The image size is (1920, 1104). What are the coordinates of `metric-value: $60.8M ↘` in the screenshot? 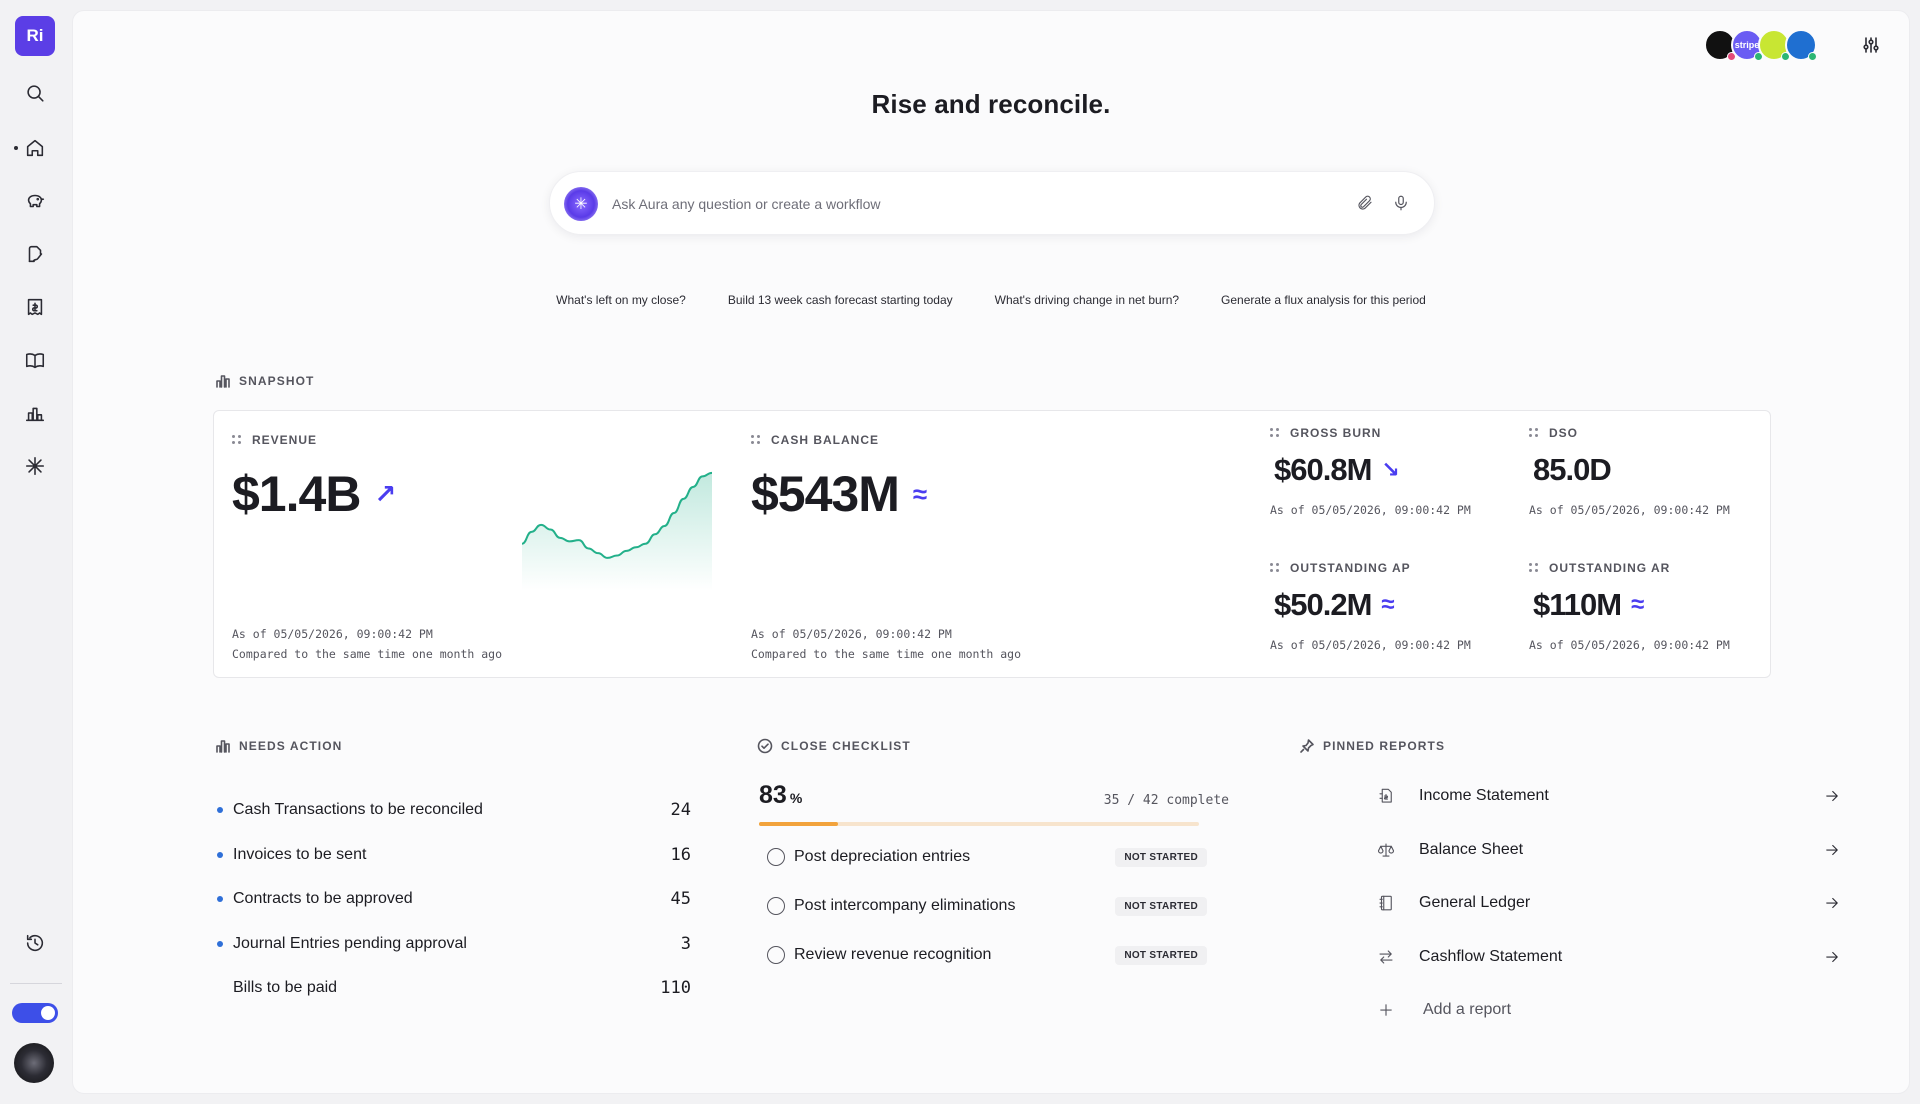 It's located at (1372, 470).